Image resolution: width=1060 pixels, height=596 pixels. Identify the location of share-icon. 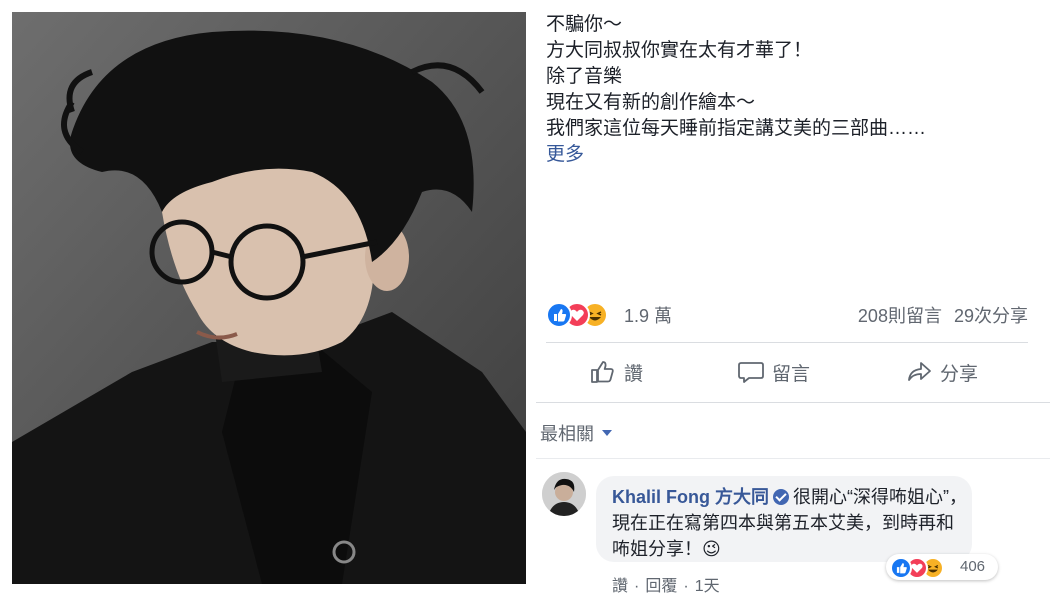
(919, 371).